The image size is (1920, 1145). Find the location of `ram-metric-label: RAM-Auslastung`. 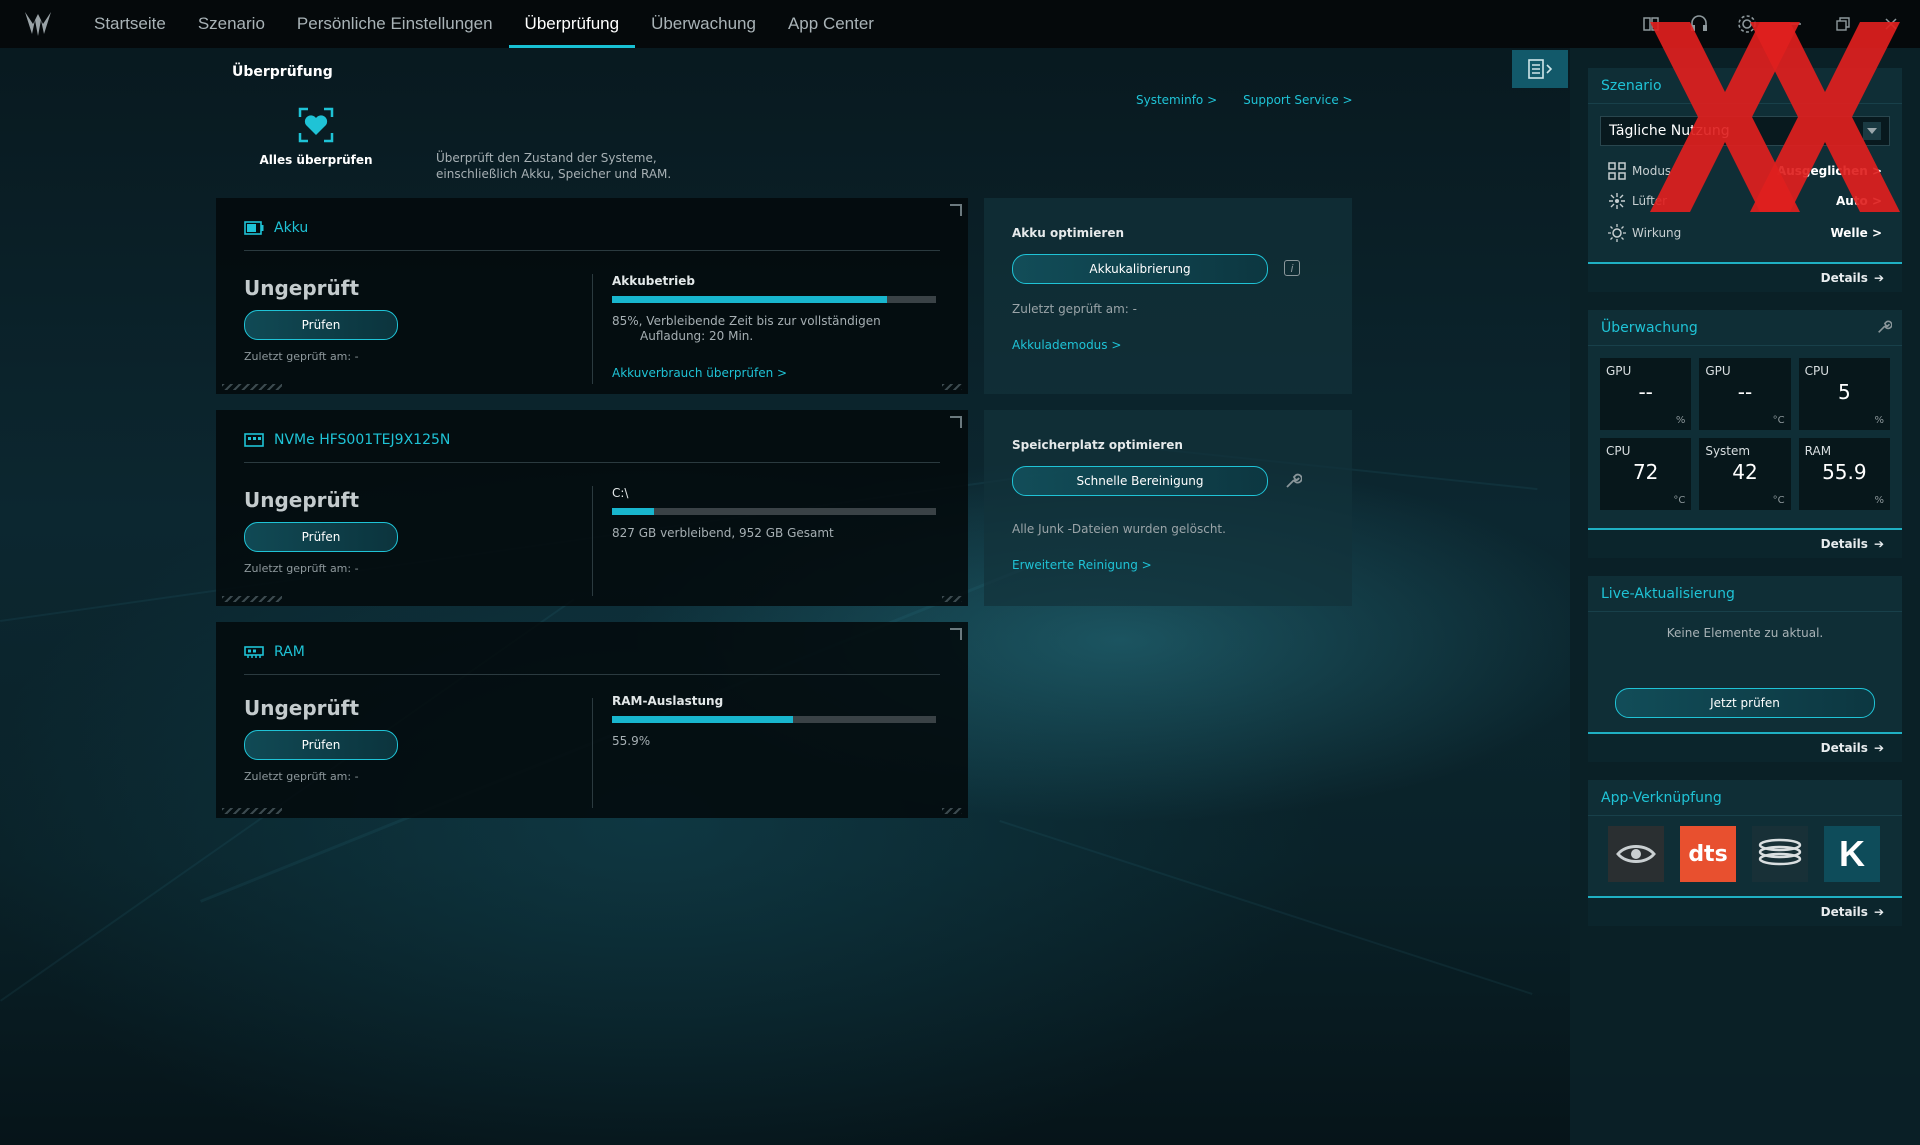

ram-metric-label: RAM-Auslastung is located at coordinates (668, 701).